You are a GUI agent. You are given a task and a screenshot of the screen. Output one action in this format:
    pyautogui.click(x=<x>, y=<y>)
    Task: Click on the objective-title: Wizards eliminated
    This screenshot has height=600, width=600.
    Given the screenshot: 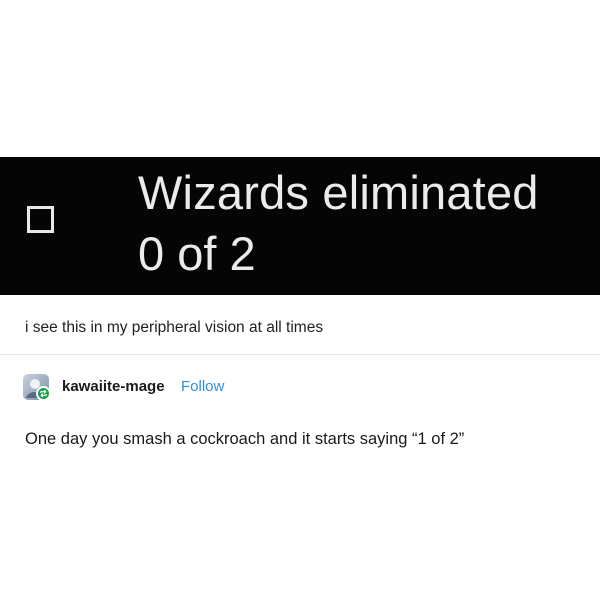 What is the action you would take?
    pyautogui.click(x=338, y=192)
    